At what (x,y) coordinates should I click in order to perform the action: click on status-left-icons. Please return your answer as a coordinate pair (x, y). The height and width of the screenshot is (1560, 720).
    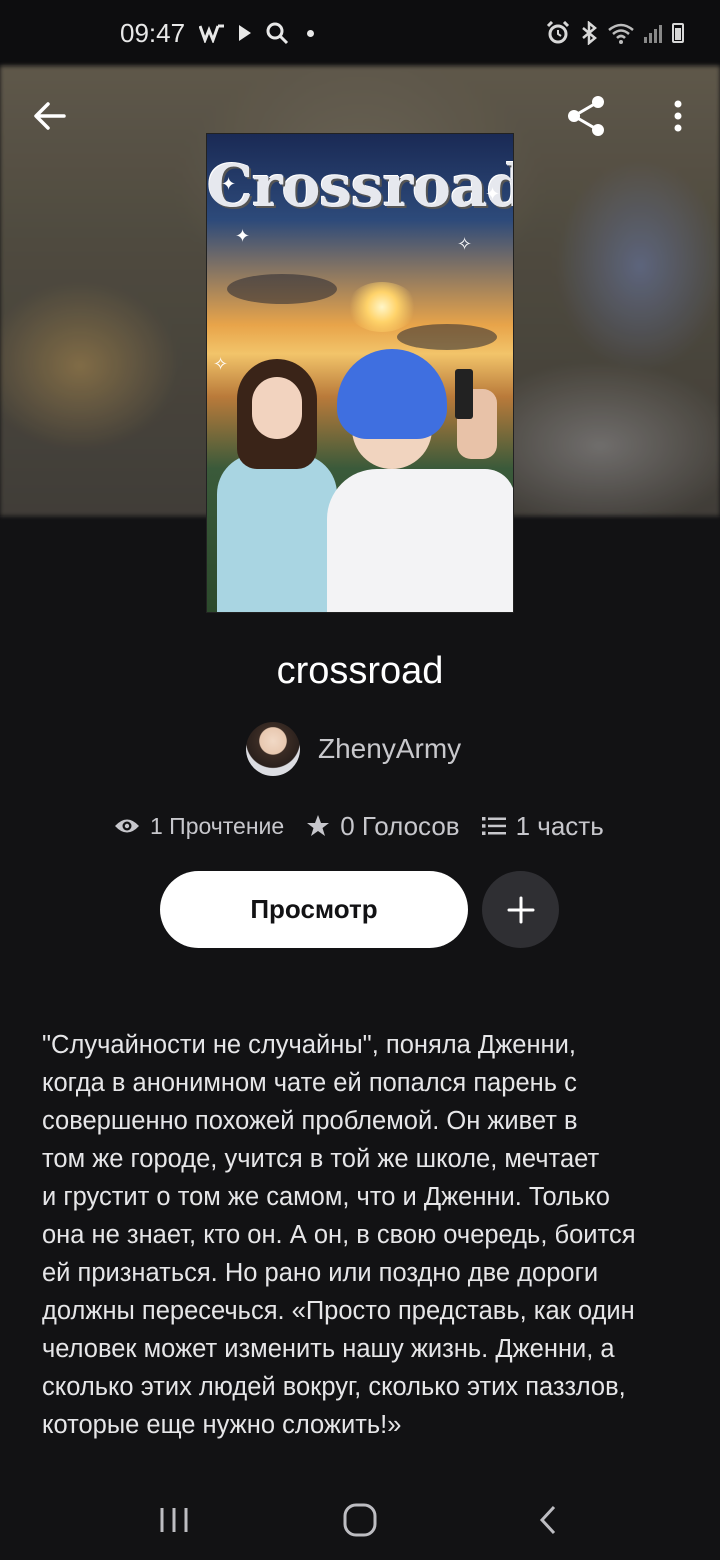
    Looking at the image, I should click on (257, 33).